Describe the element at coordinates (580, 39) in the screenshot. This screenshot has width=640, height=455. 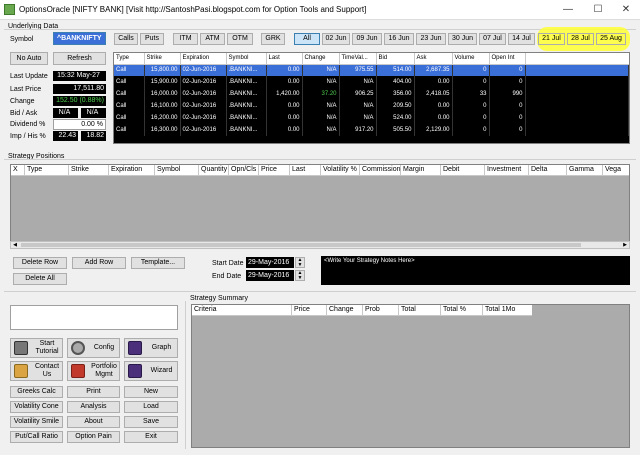
I see `date-filter-28-jul: 28 Jul` at that location.